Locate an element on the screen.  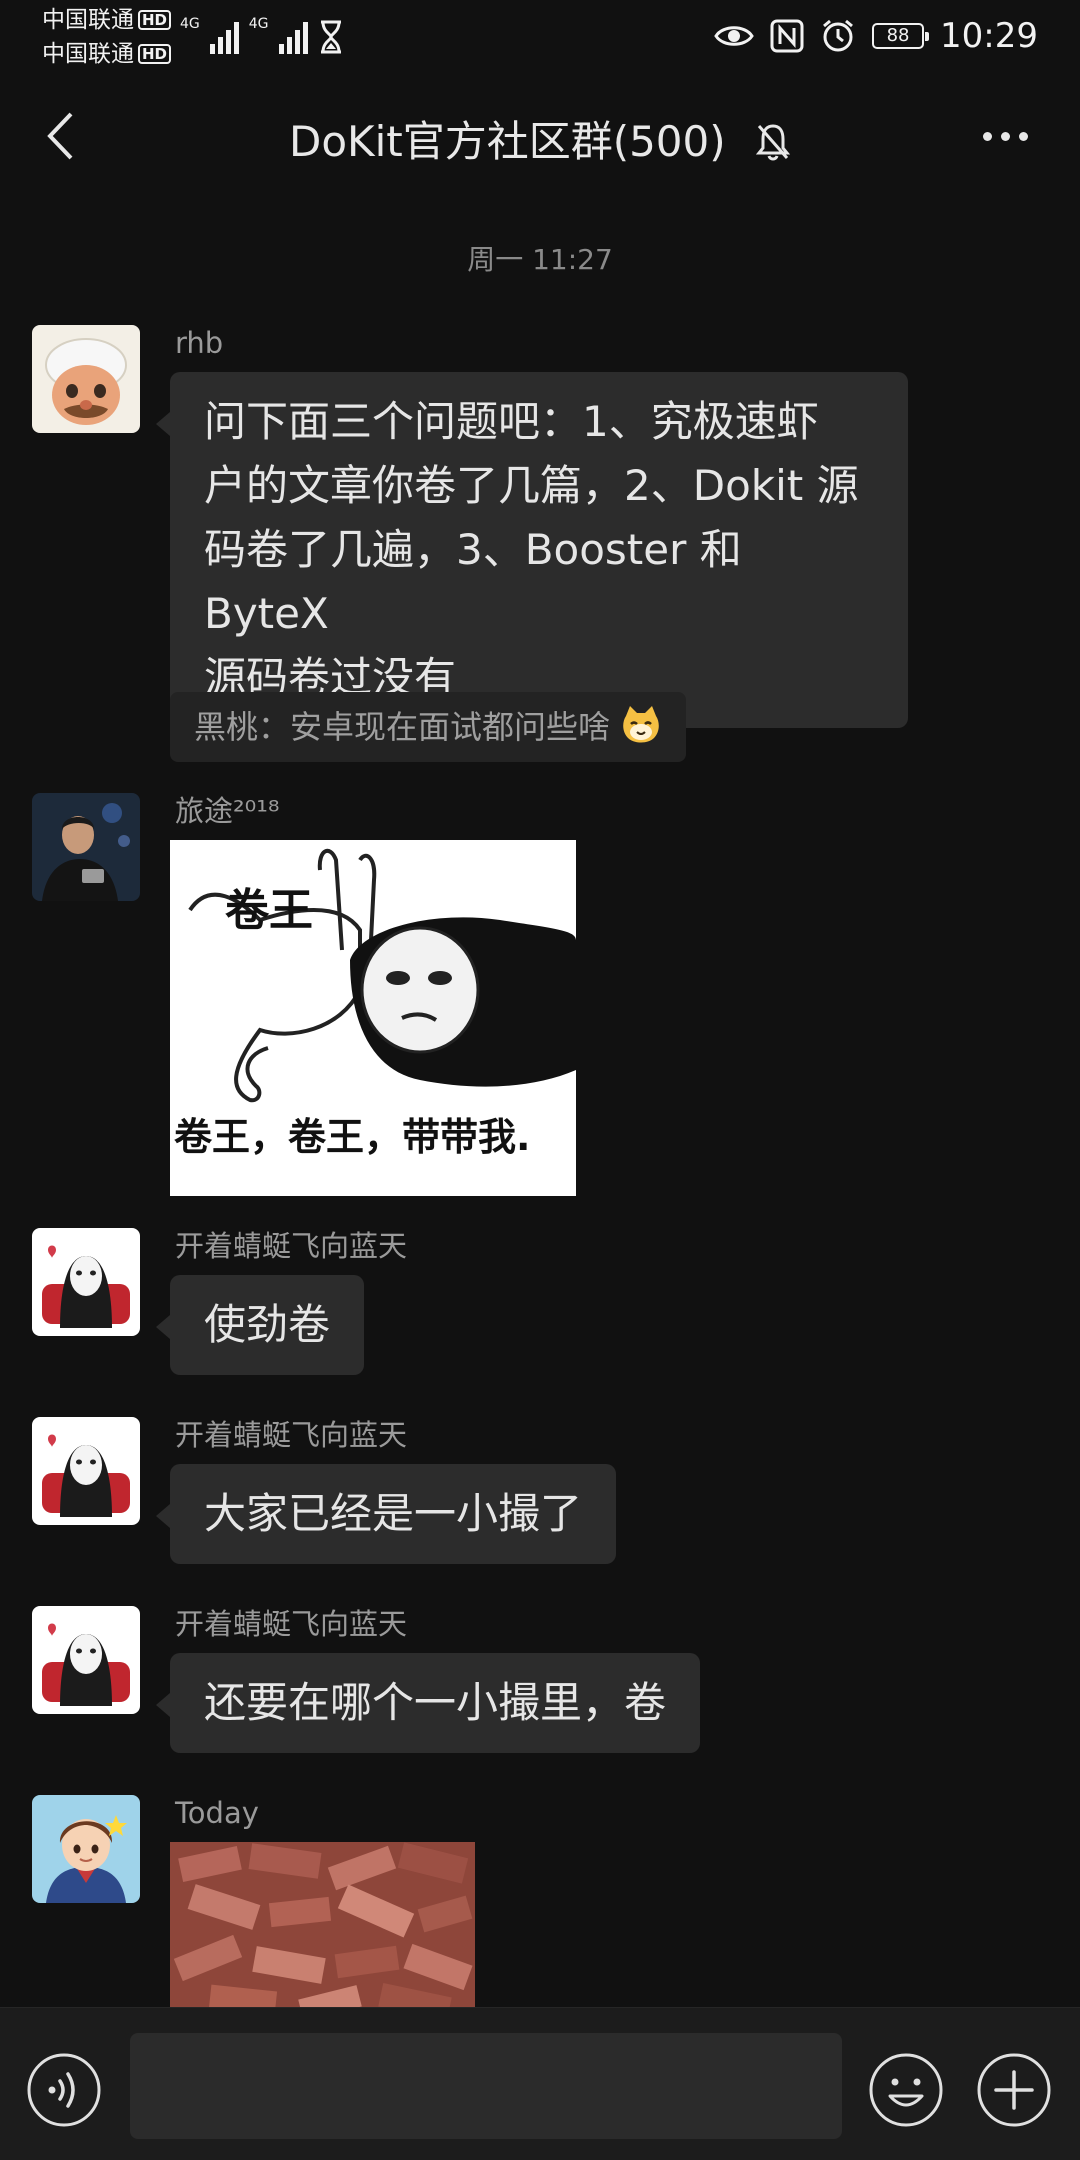
panda-meme-icon: 卷王 卷王，卷王，带带我. is located at coordinates (373, 1018).